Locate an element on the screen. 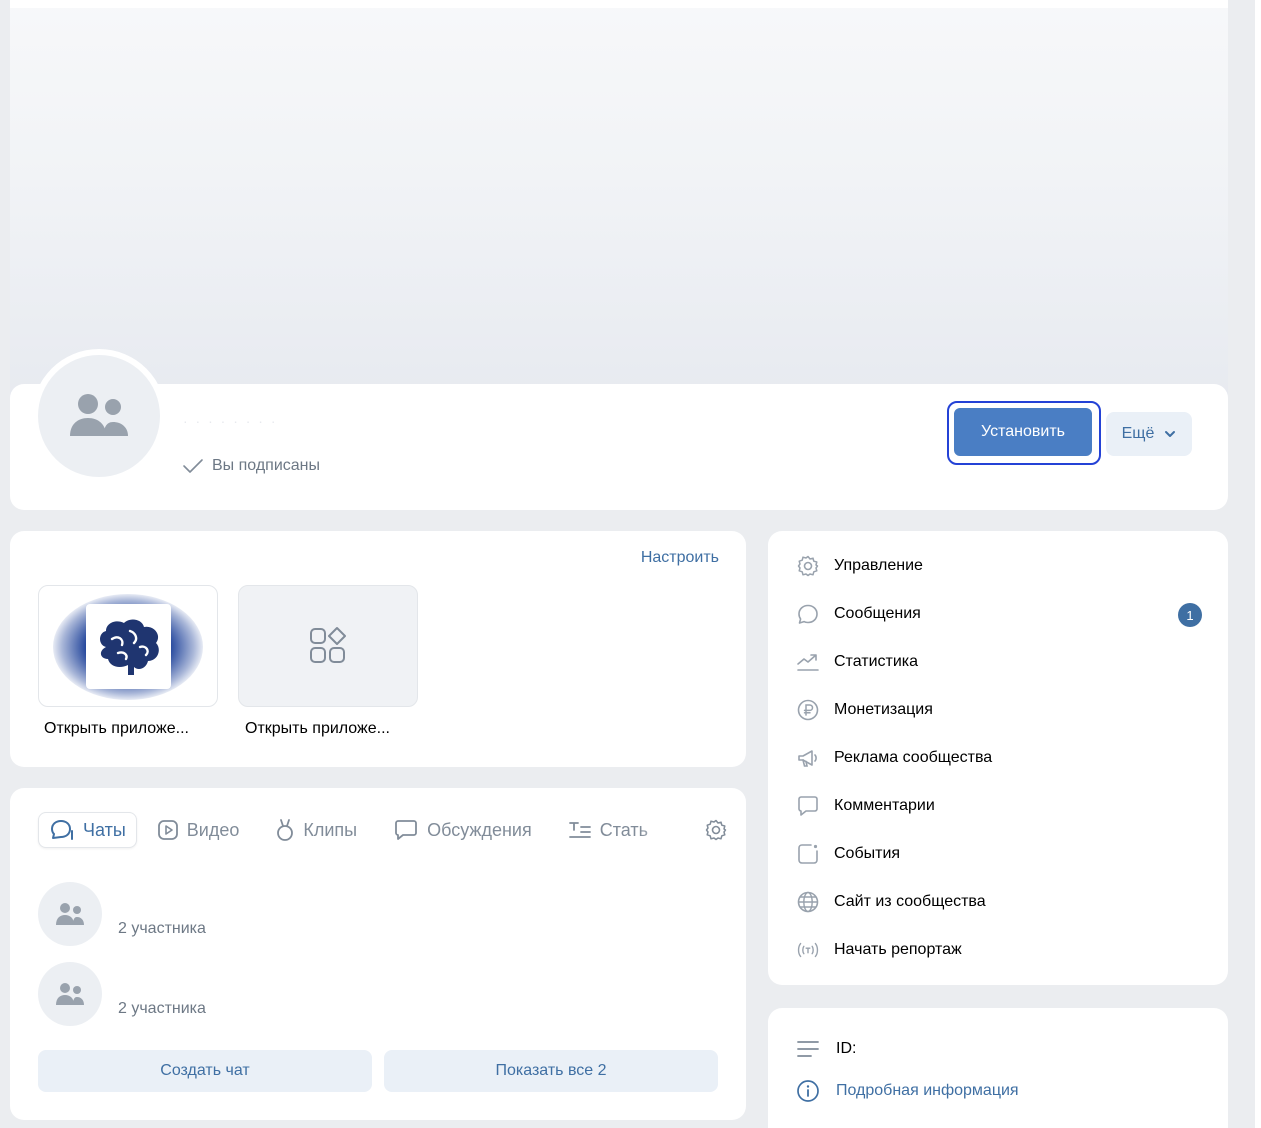 This screenshot has width=1261, height=1128. messages-badge: 1 is located at coordinates (1190, 615).